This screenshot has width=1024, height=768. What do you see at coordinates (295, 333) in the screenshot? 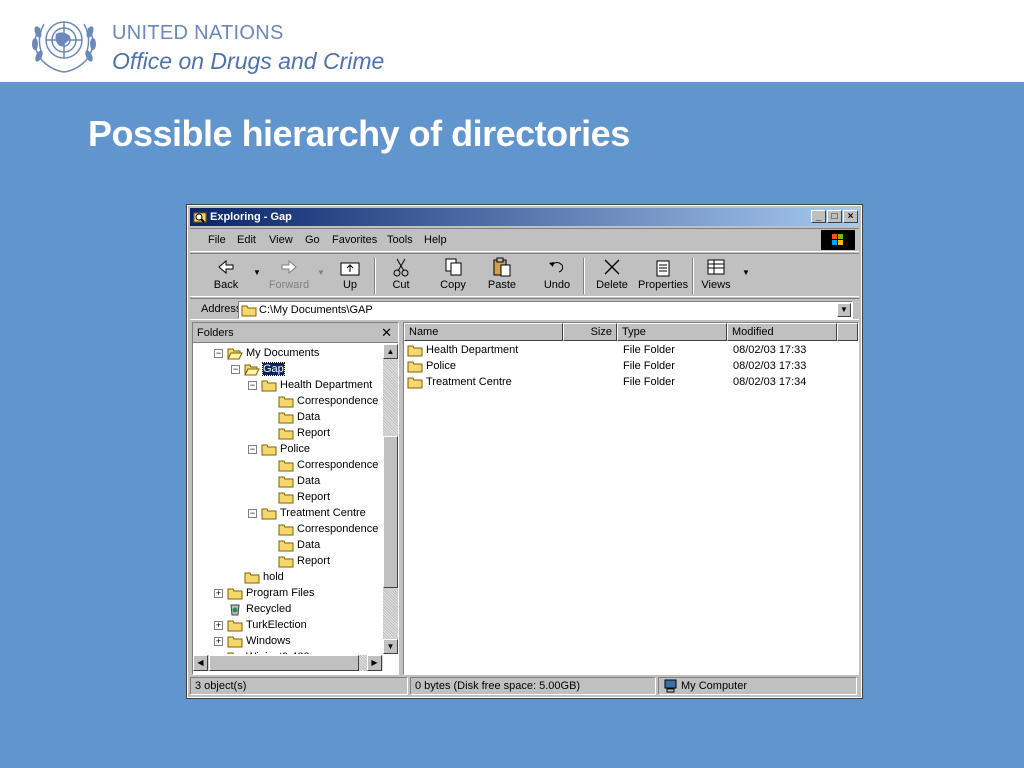
I see `folders-header: Folders ✕` at bounding box center [295, 333].